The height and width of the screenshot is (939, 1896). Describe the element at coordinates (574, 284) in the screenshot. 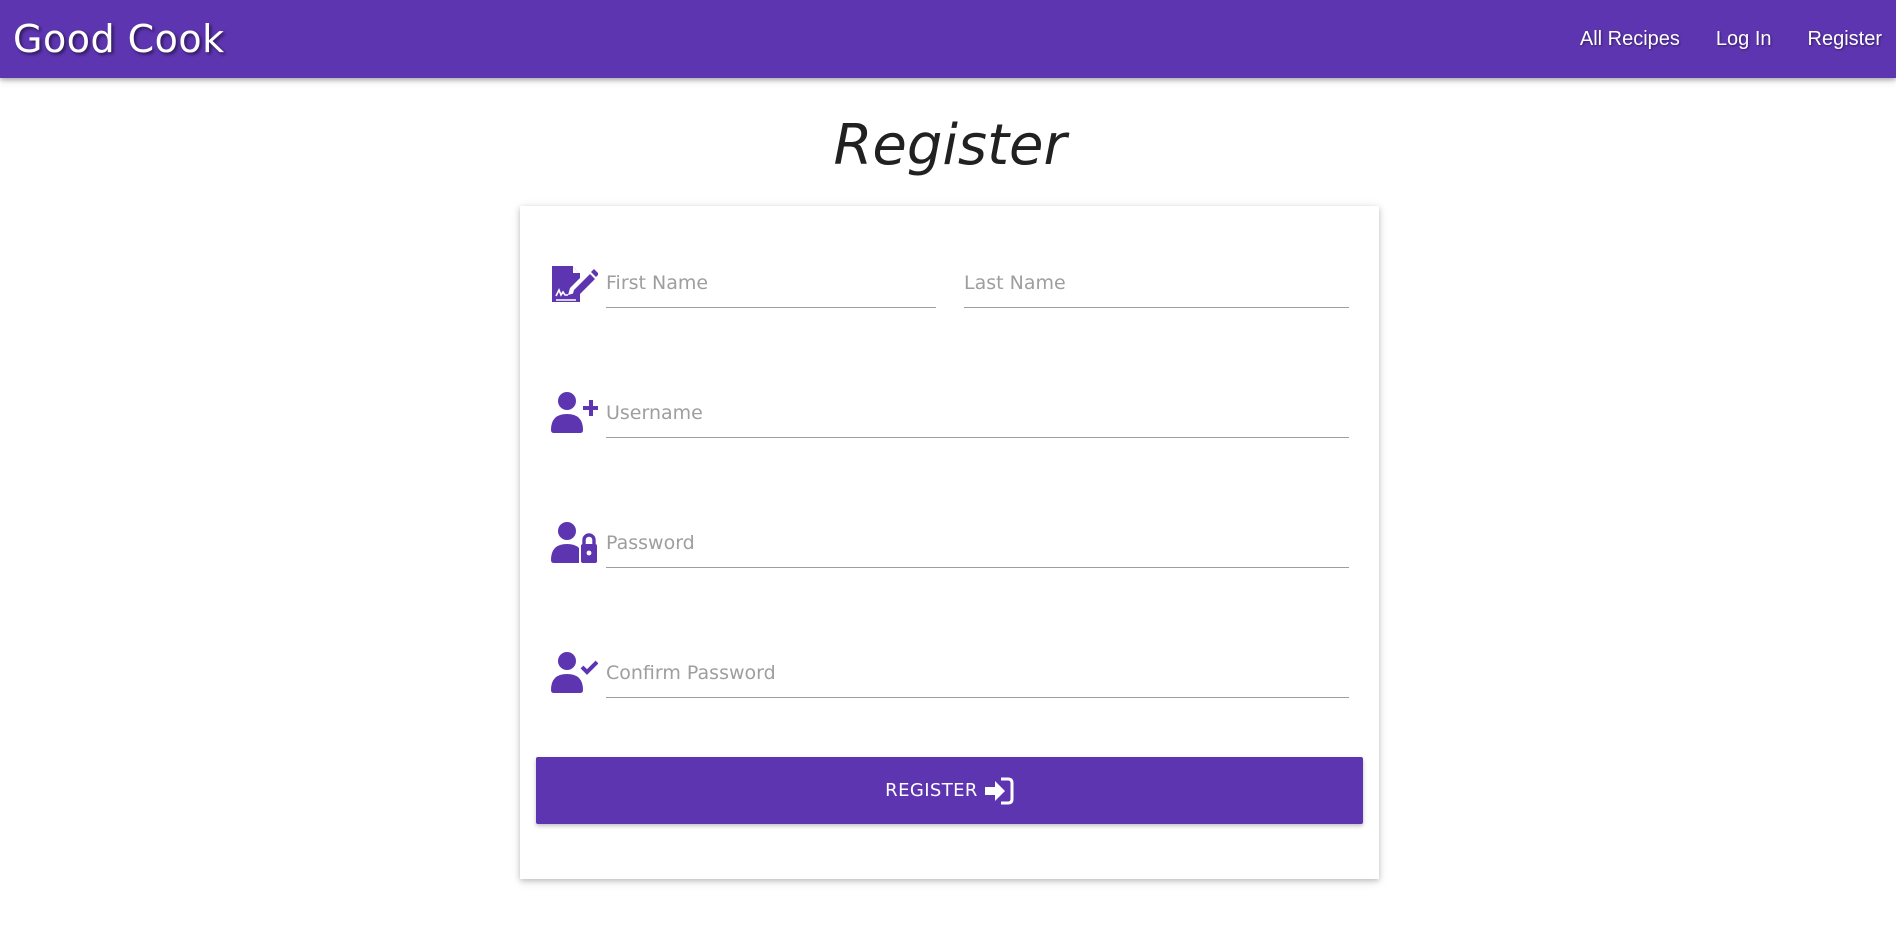

I see `file-signature-icon` at that location.